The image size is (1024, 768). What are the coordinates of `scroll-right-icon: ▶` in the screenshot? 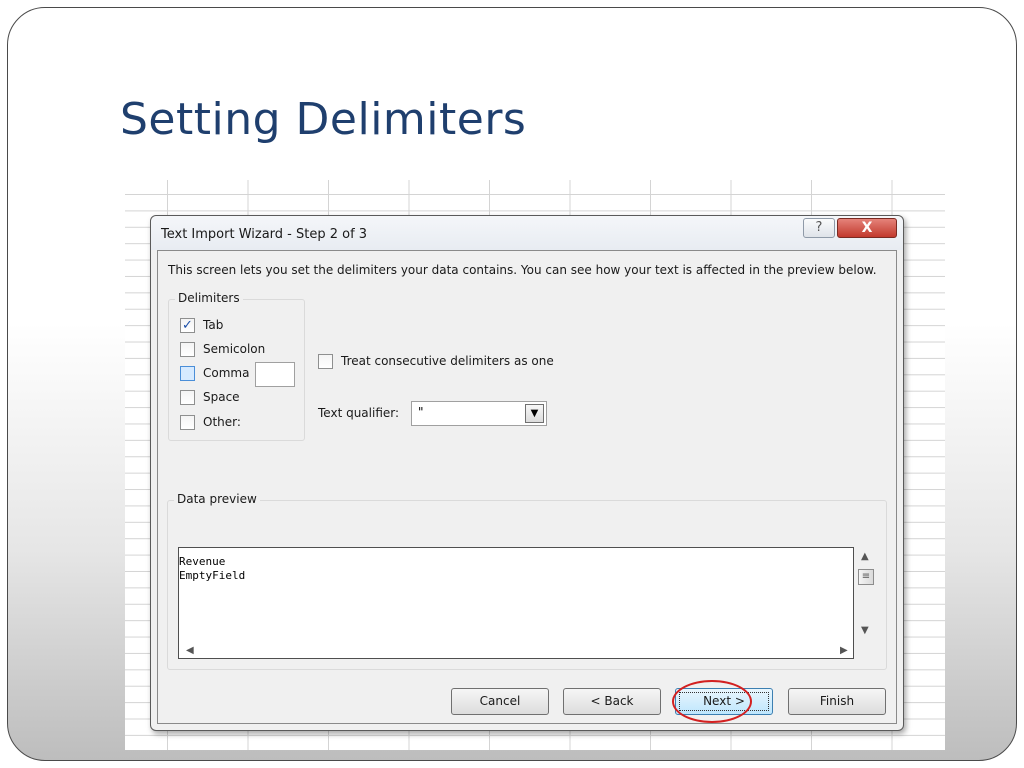 It's located at (844, 650).